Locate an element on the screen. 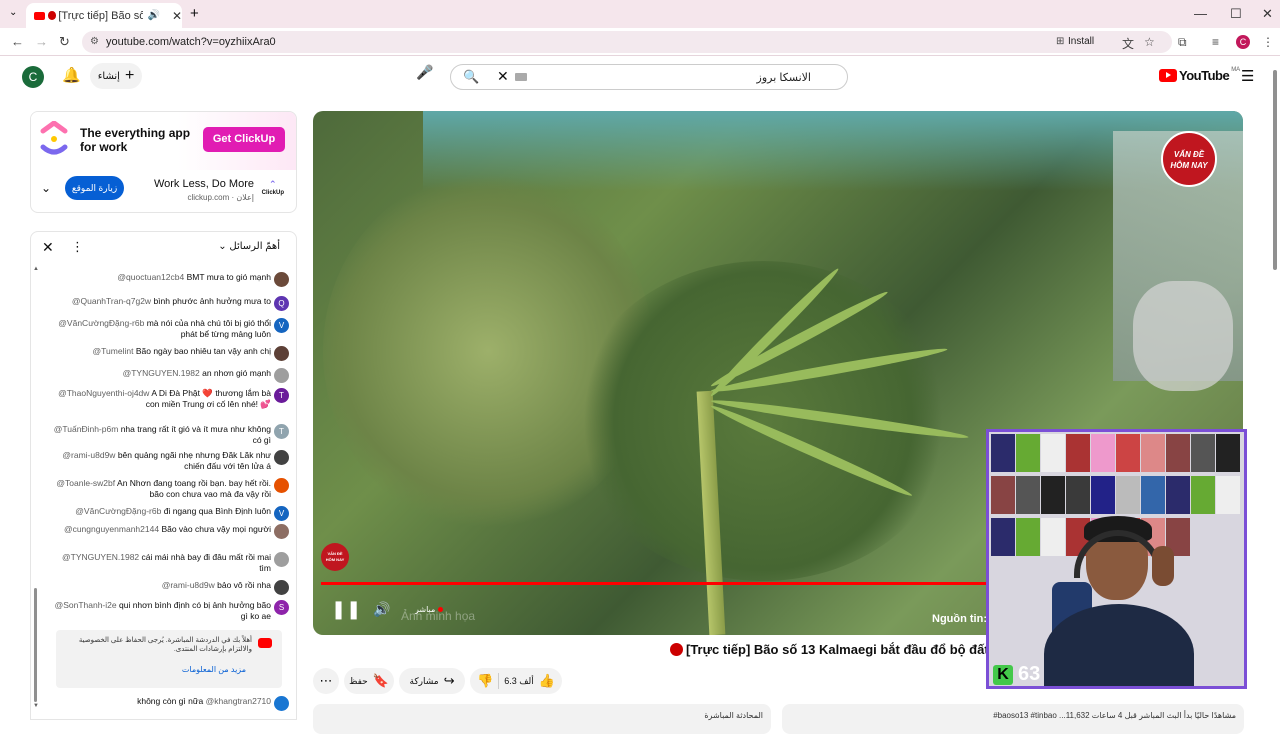  like-icon: 👍 is located at coordinates (547, 681).